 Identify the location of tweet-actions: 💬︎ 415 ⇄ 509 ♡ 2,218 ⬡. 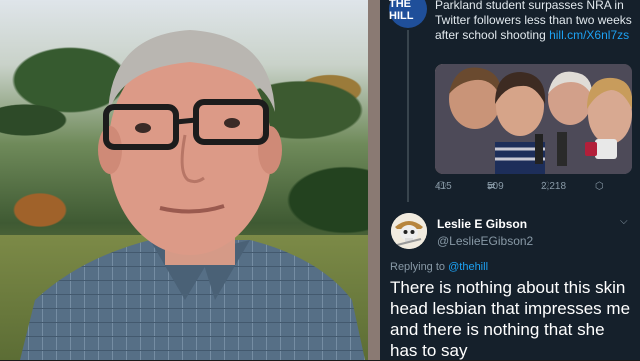
(535, 189).